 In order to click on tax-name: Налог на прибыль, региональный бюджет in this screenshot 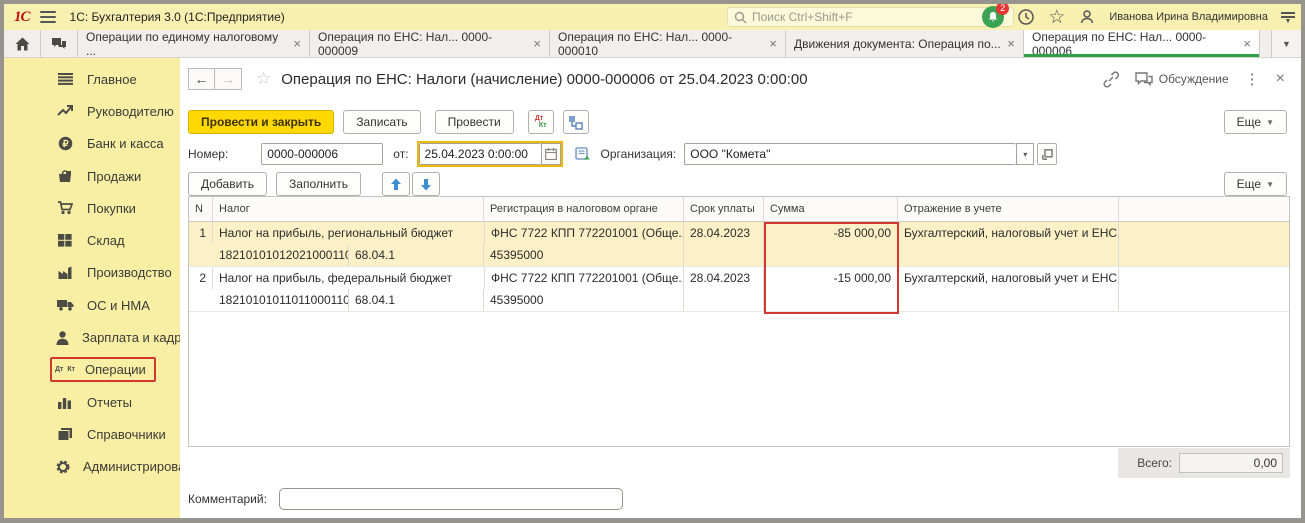, I will do `click(348, 233)`.